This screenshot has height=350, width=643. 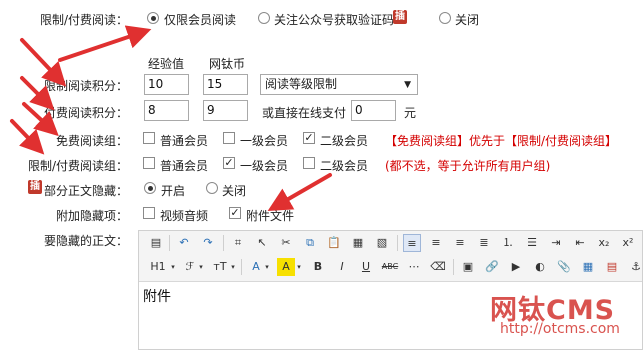 I want to click on insert-row-icon: ▤, so click(x=612, y=267).